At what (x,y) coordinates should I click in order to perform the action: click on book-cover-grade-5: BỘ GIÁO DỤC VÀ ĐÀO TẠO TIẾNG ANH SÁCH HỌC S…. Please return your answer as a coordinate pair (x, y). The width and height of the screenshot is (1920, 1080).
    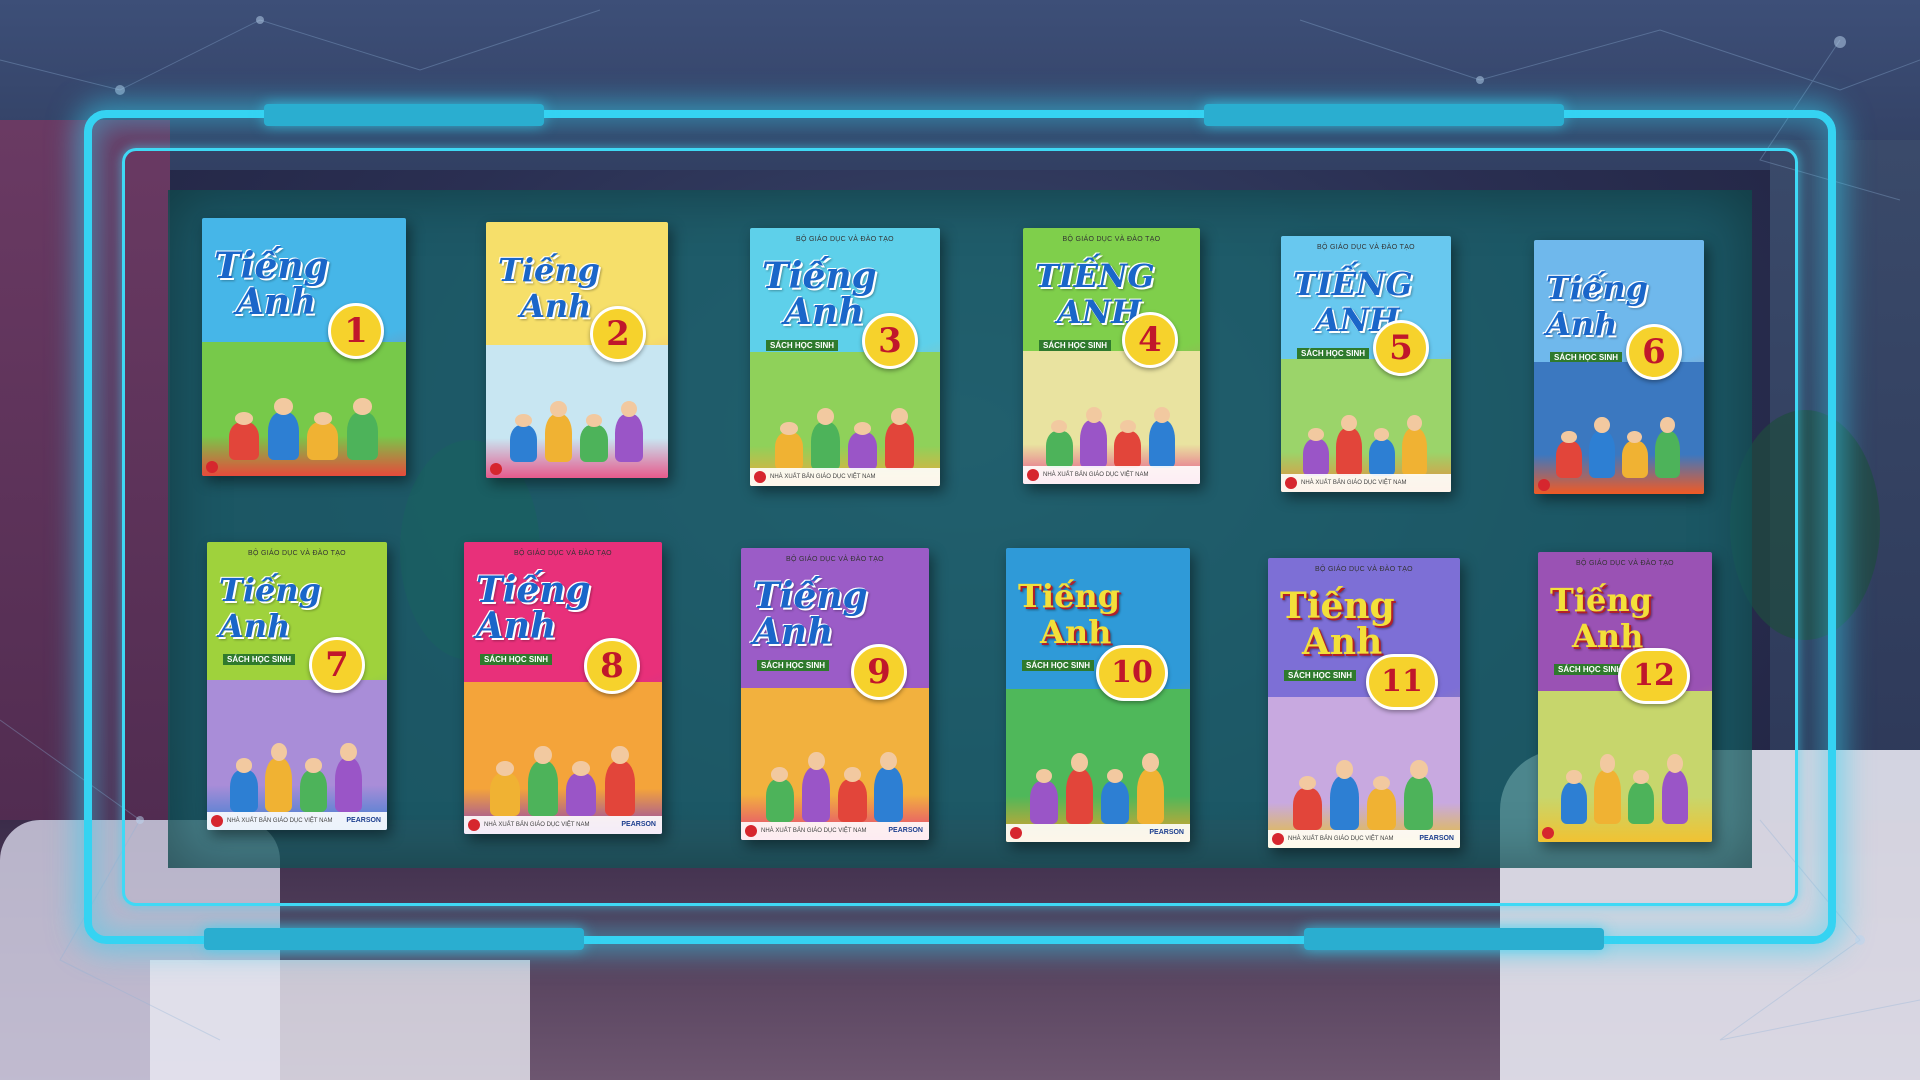
    Looking at the image, I should click on (1366, 364).